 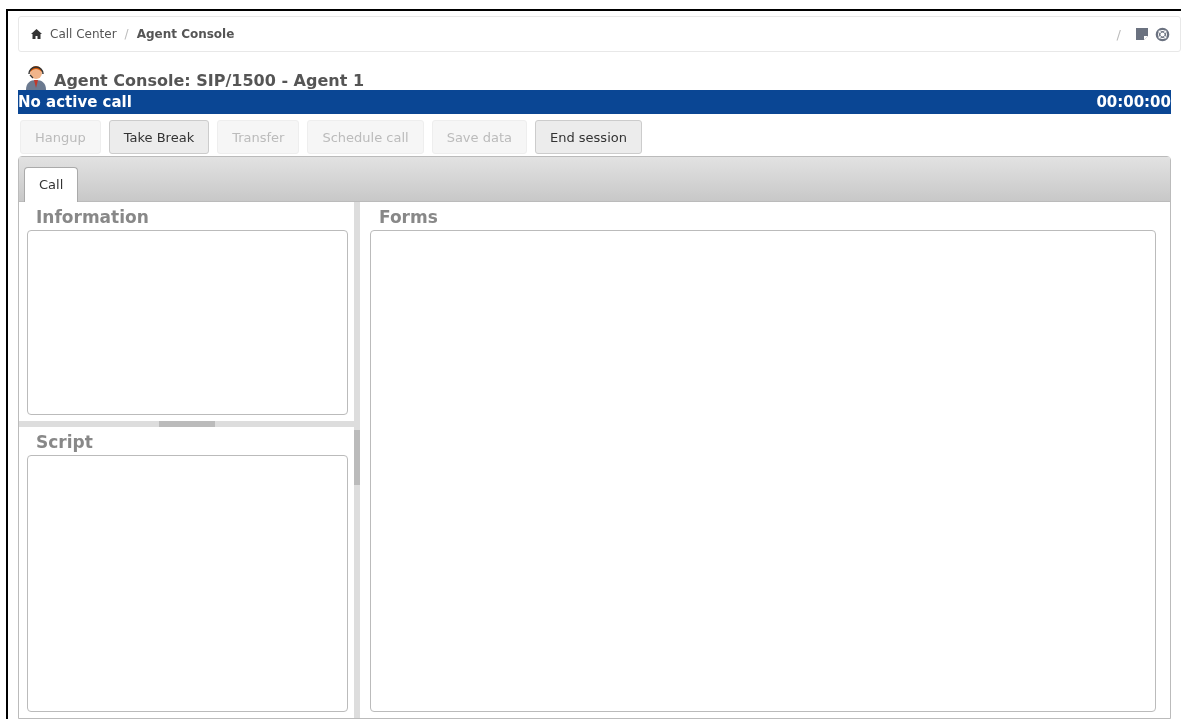 What do you see at coordinates (36, 77) in the screenshot?
I see `agent-avatar-icon` at bounding box center [36, 77].